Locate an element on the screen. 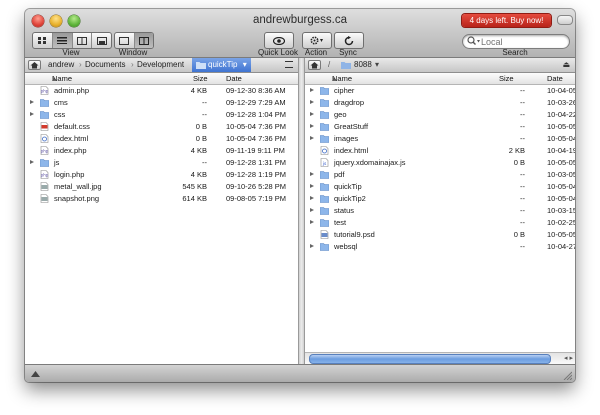  left-size-column-header: Size is located at coordinates (200, 78).